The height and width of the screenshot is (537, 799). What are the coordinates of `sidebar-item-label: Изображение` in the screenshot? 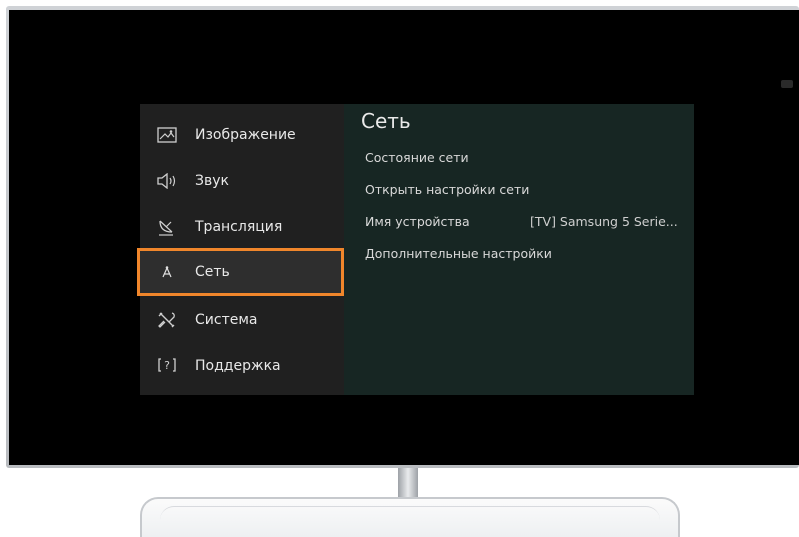 It's located at (245, 135).